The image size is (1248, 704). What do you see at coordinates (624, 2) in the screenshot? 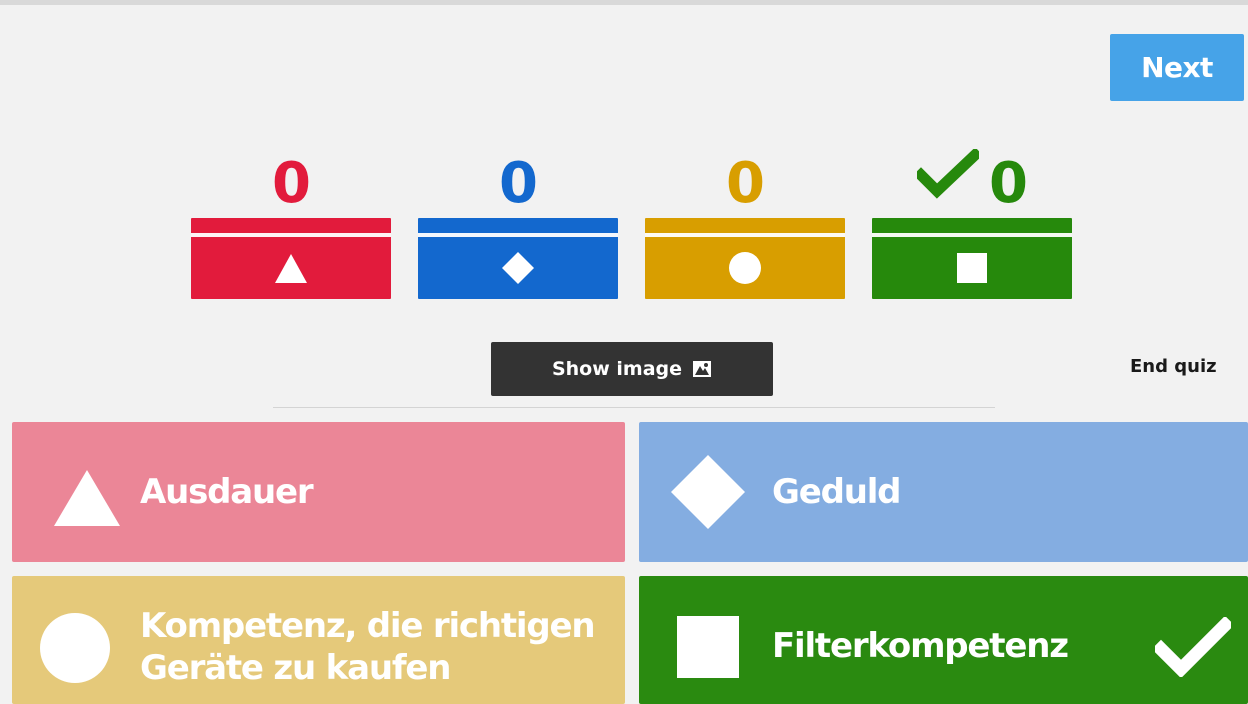
I see `top-border` at bounding box center [624, 2].